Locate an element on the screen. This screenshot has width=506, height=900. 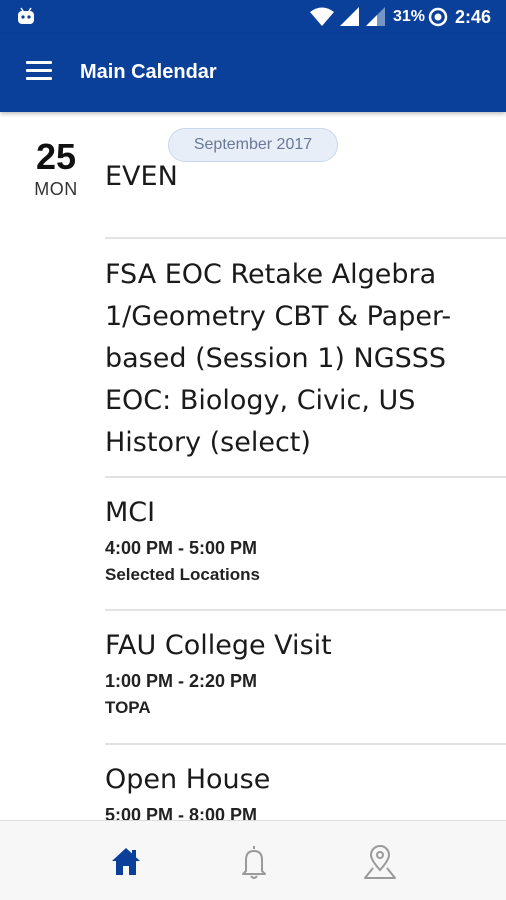
event-item: EVEN is located at coordinates (305, 177).